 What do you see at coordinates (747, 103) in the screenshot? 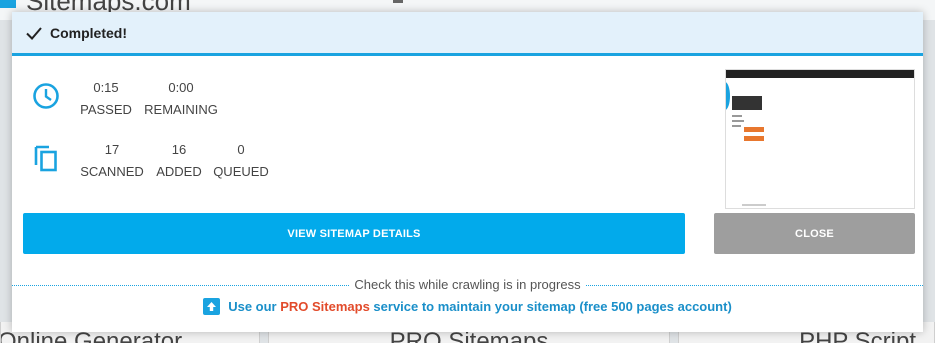
I see `thumbnail-logo` at bounding box center [747, 103].